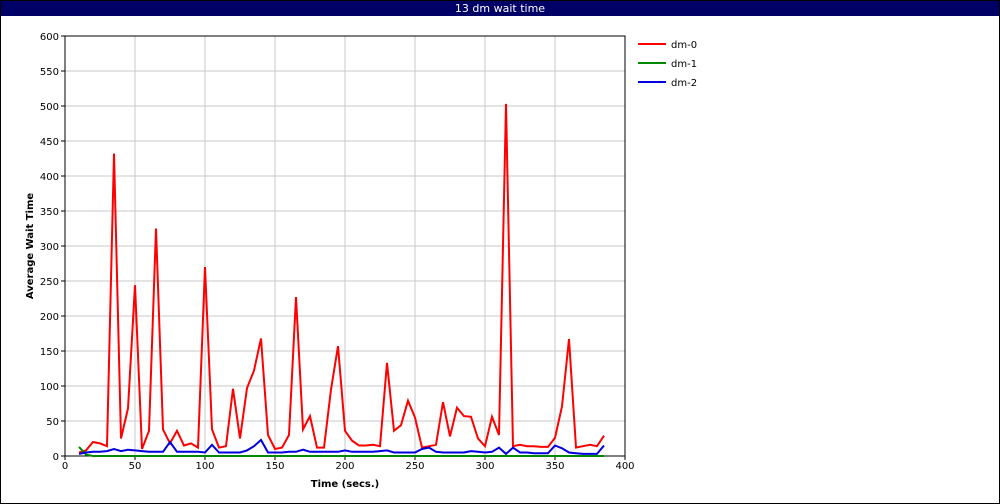  I want to click on x-tick-label: 250, so click(414, 466).